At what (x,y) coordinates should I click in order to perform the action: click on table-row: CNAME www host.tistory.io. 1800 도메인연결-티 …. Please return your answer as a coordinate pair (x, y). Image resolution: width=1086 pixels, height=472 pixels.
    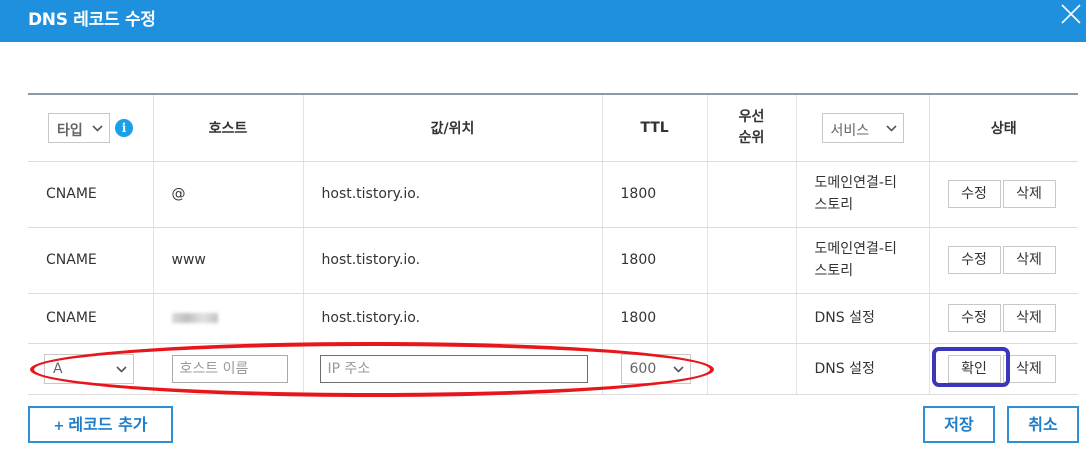
    Looking at the image, I should click on (553, 260).